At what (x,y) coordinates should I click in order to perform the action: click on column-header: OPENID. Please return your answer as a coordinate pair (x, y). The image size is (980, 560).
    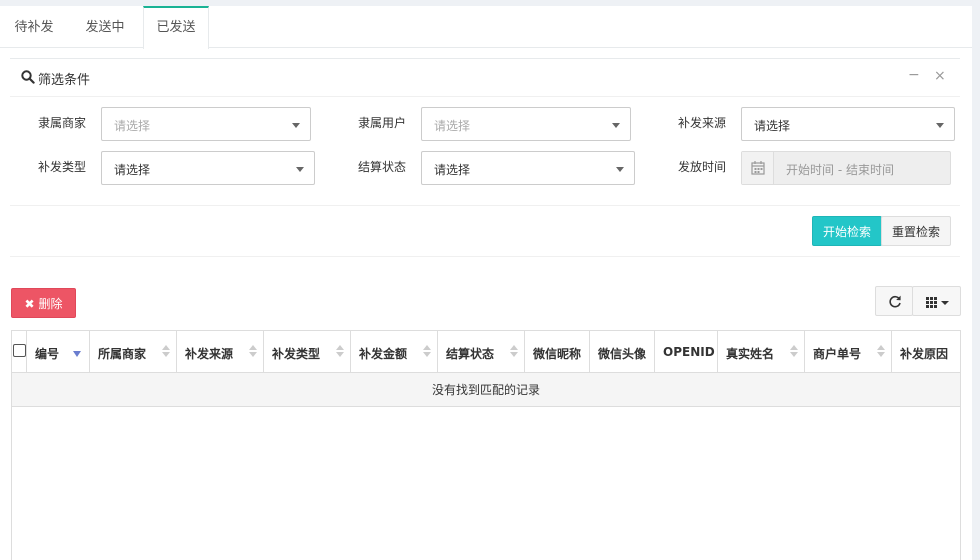
    Looking at the image, I should click on (686, 352).